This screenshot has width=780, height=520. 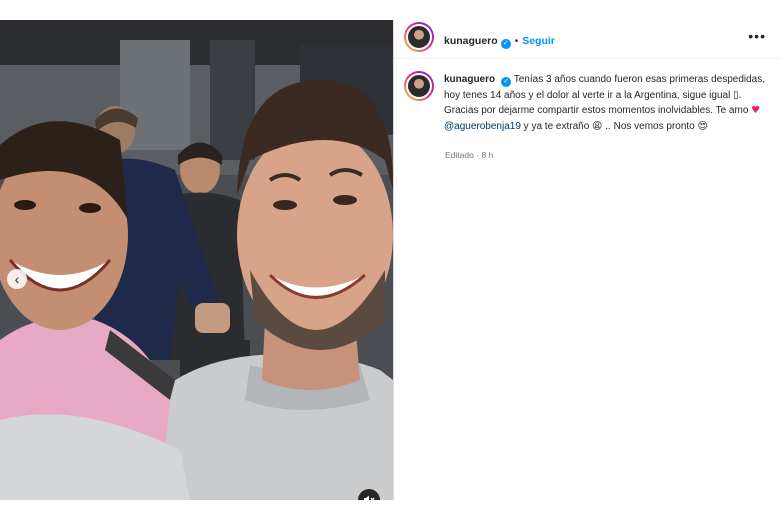 What do you see at coordinates (702, 126) in the screenshot?
I see `heart-eyes-emoji-icon: 😍` at bounding box center [702, 126].